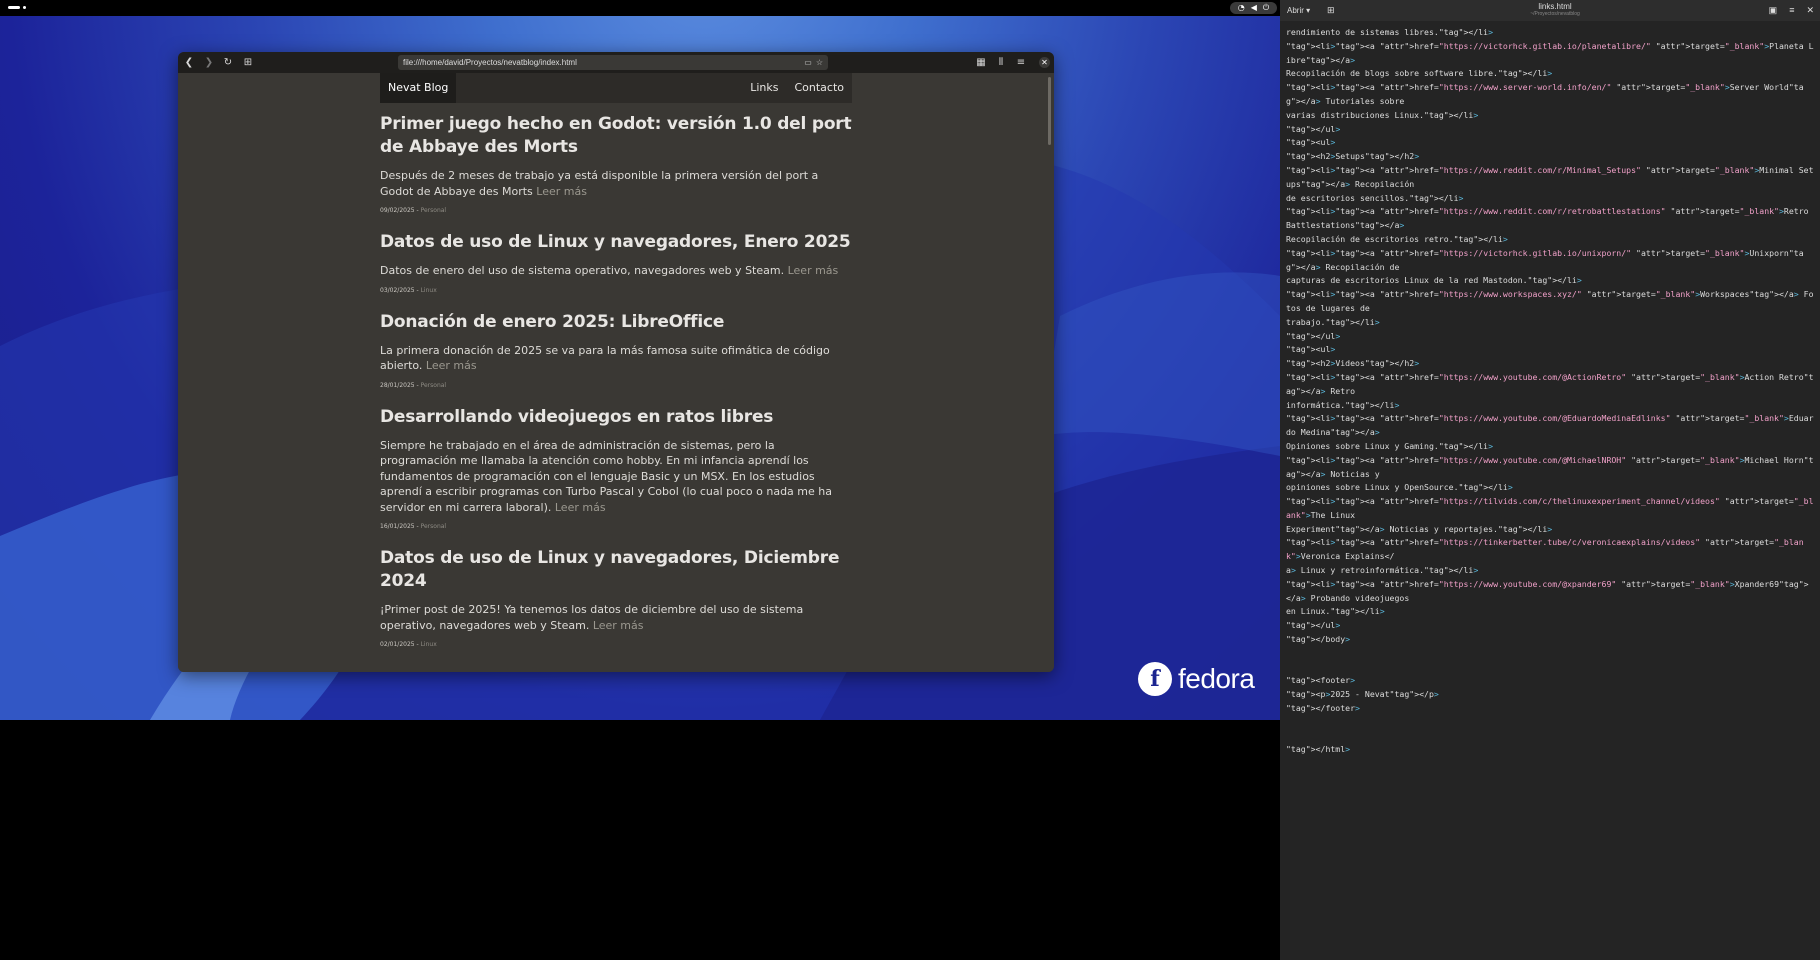 The image size is (1820, 960). Describe the element at coordinates (1044, 62) in the screenshot. I see `close-window-icon: ✕` at that location.